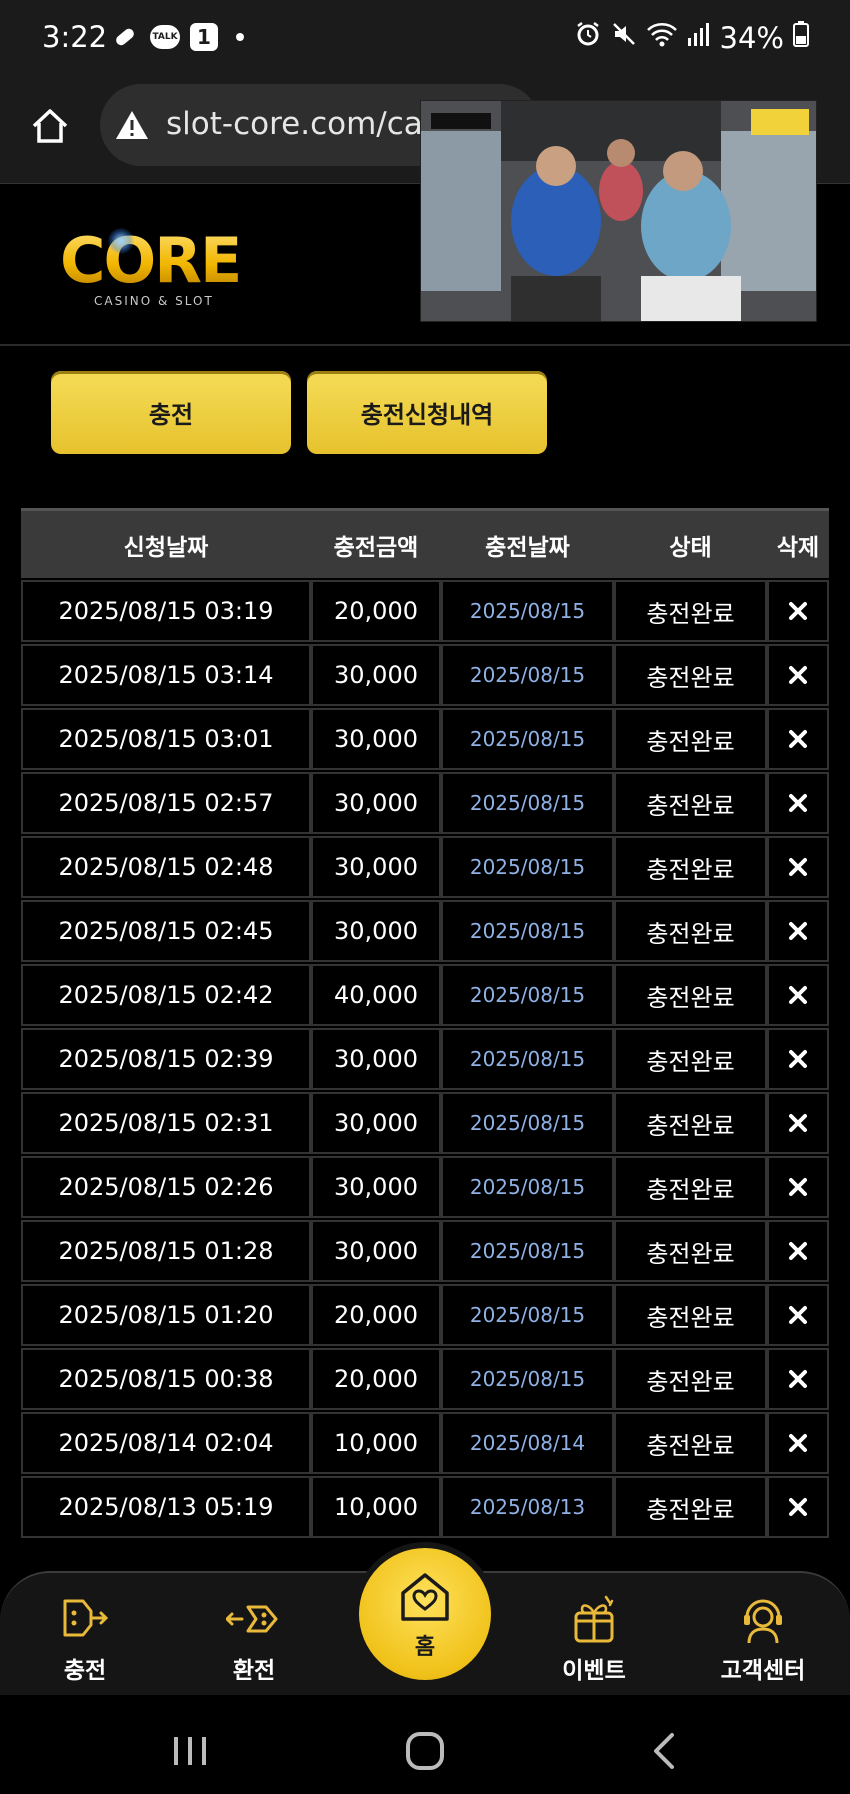 The height and width of the screenshot is (1794, 850). Describe the element at coordinates (425, 1380) in the screenshot. I see `table-row: 2025/08/15 00:38 20,000 2025/08/15 충전완료` at that location.